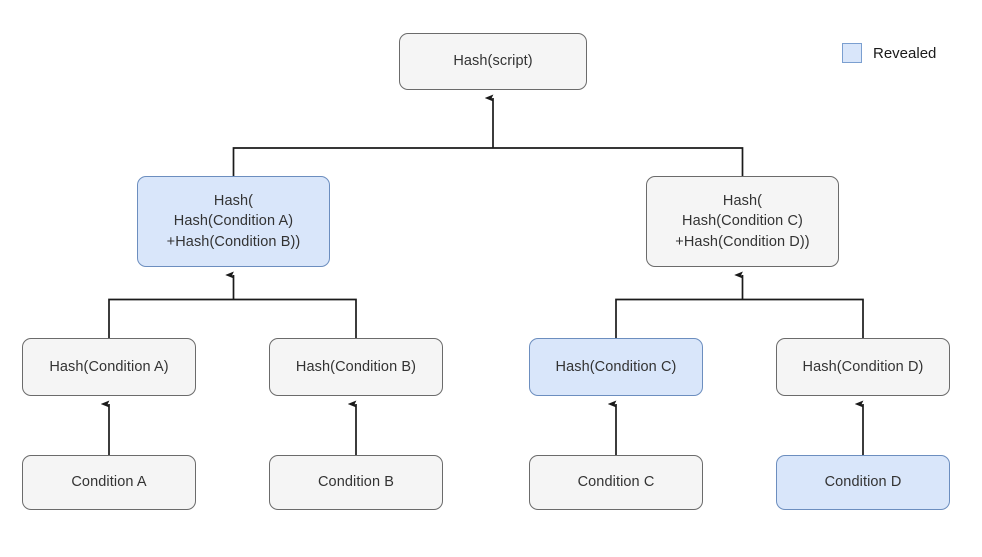 This screenshot has width=982, height=557. Describe the element at coordinates (863, 482) in the screenshot. I see `node-condition-d: Condition D` at that location.